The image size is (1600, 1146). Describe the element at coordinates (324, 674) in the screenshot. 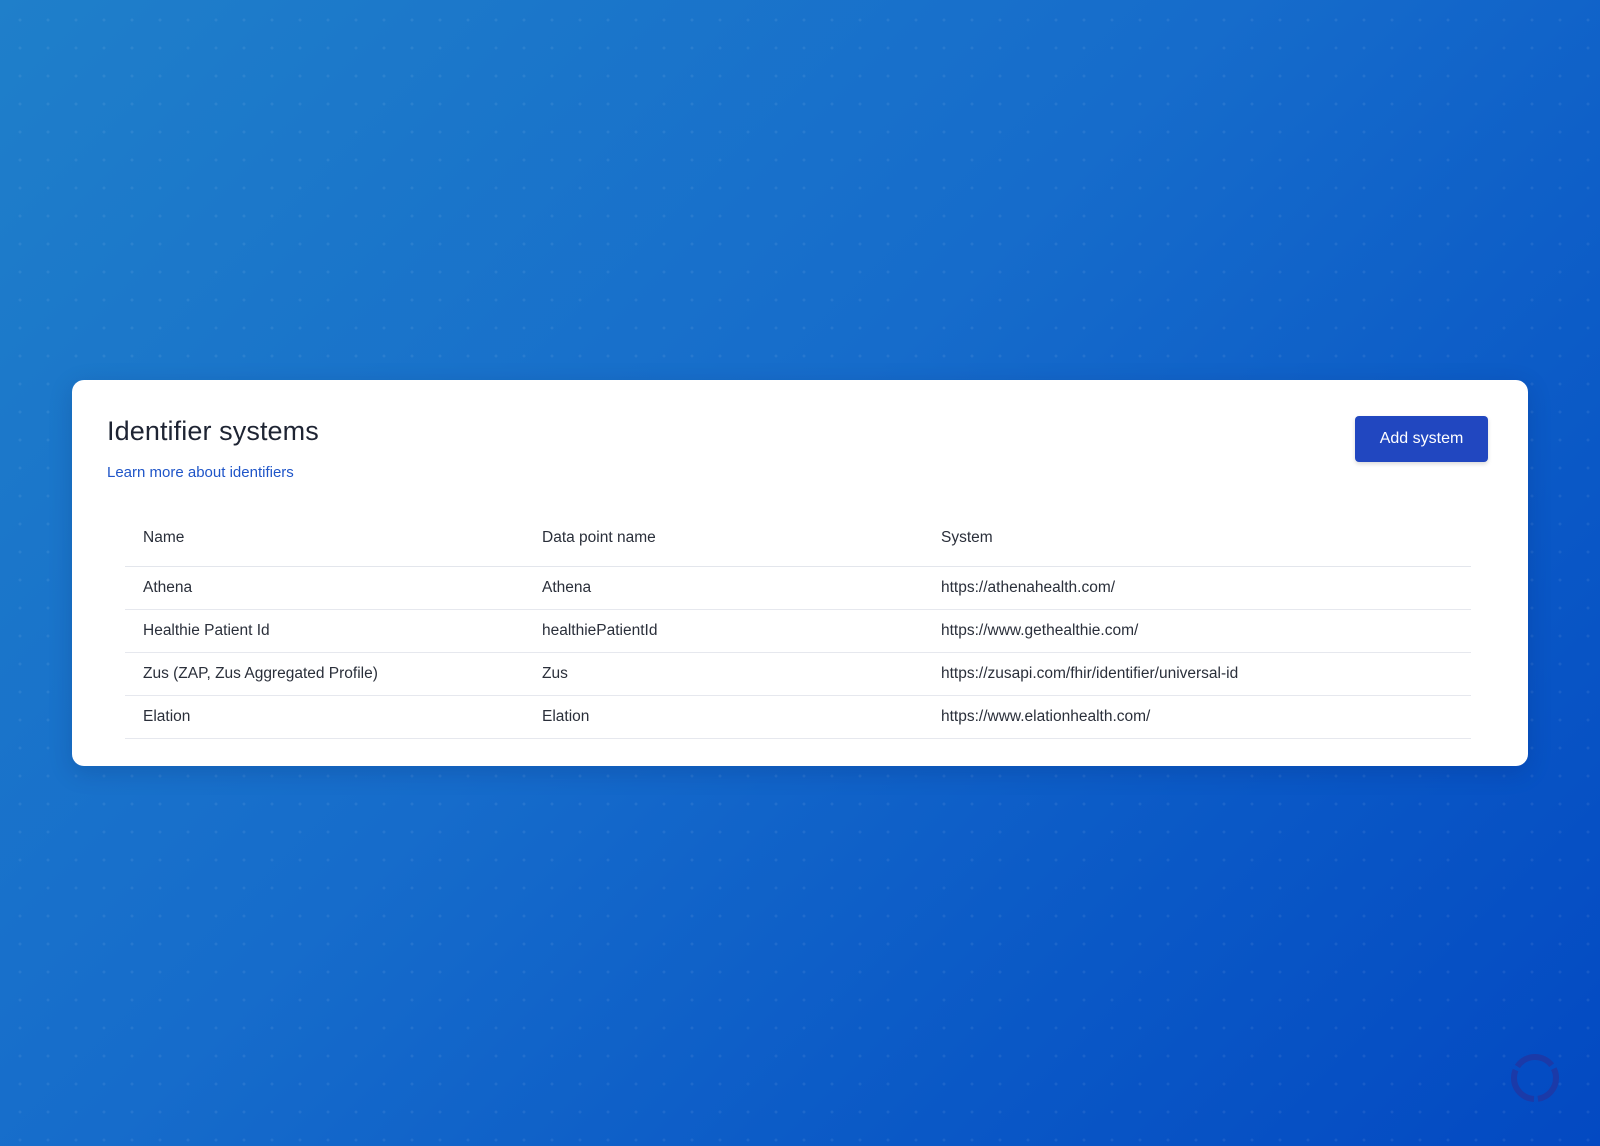

I see `cell-name: Zus (ZAP, Zus Aggregated Profile)` at that location.